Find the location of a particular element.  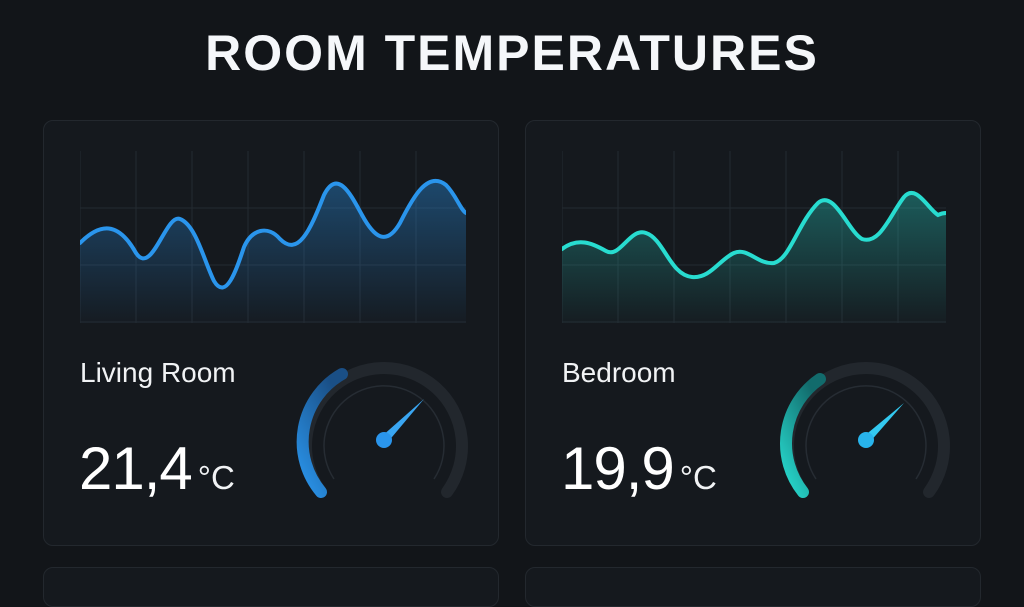

temperature-value: 19,9 is located at coordinates (618, 468).